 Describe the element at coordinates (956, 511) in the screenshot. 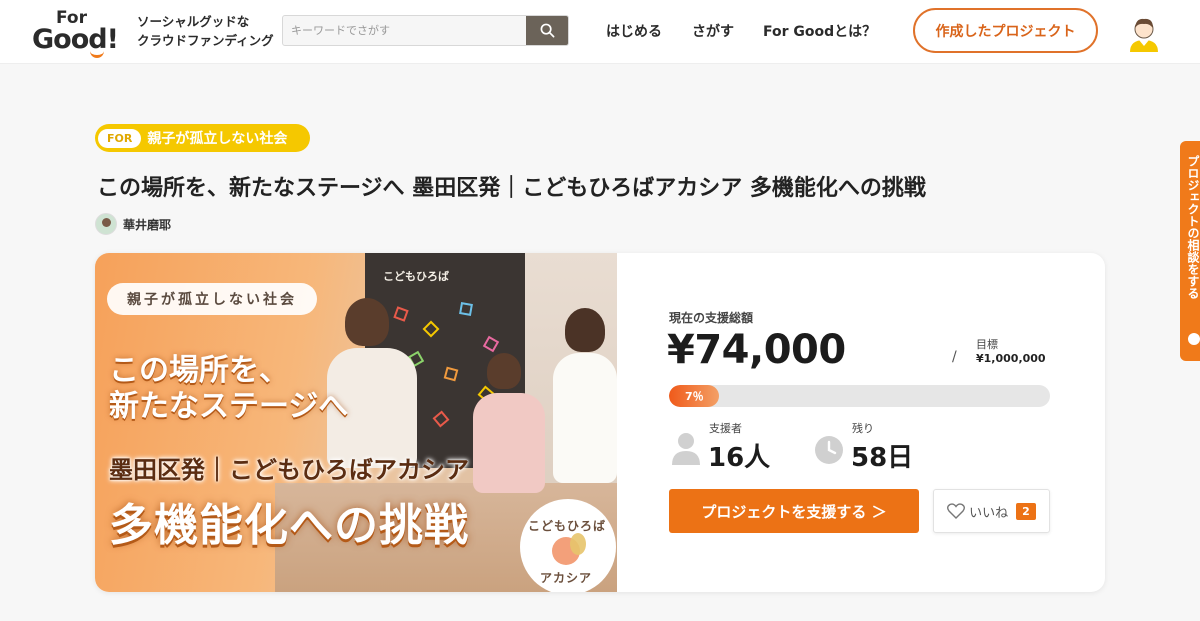

I see `heart-icon` at that location.